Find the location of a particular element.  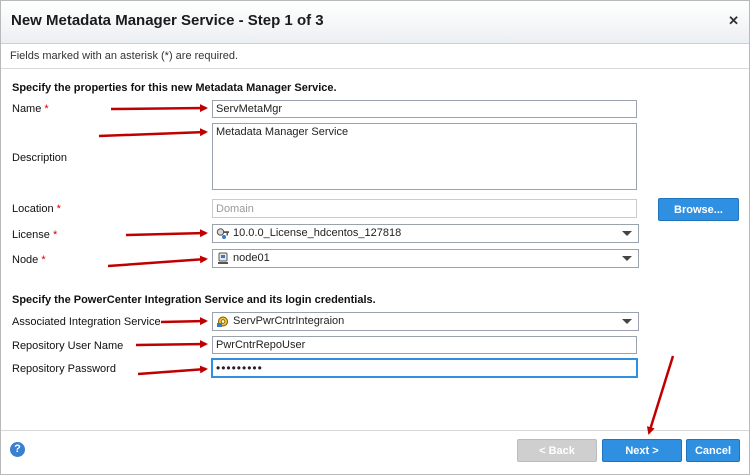

arrow-to-name is located at coordinates (159, 108).